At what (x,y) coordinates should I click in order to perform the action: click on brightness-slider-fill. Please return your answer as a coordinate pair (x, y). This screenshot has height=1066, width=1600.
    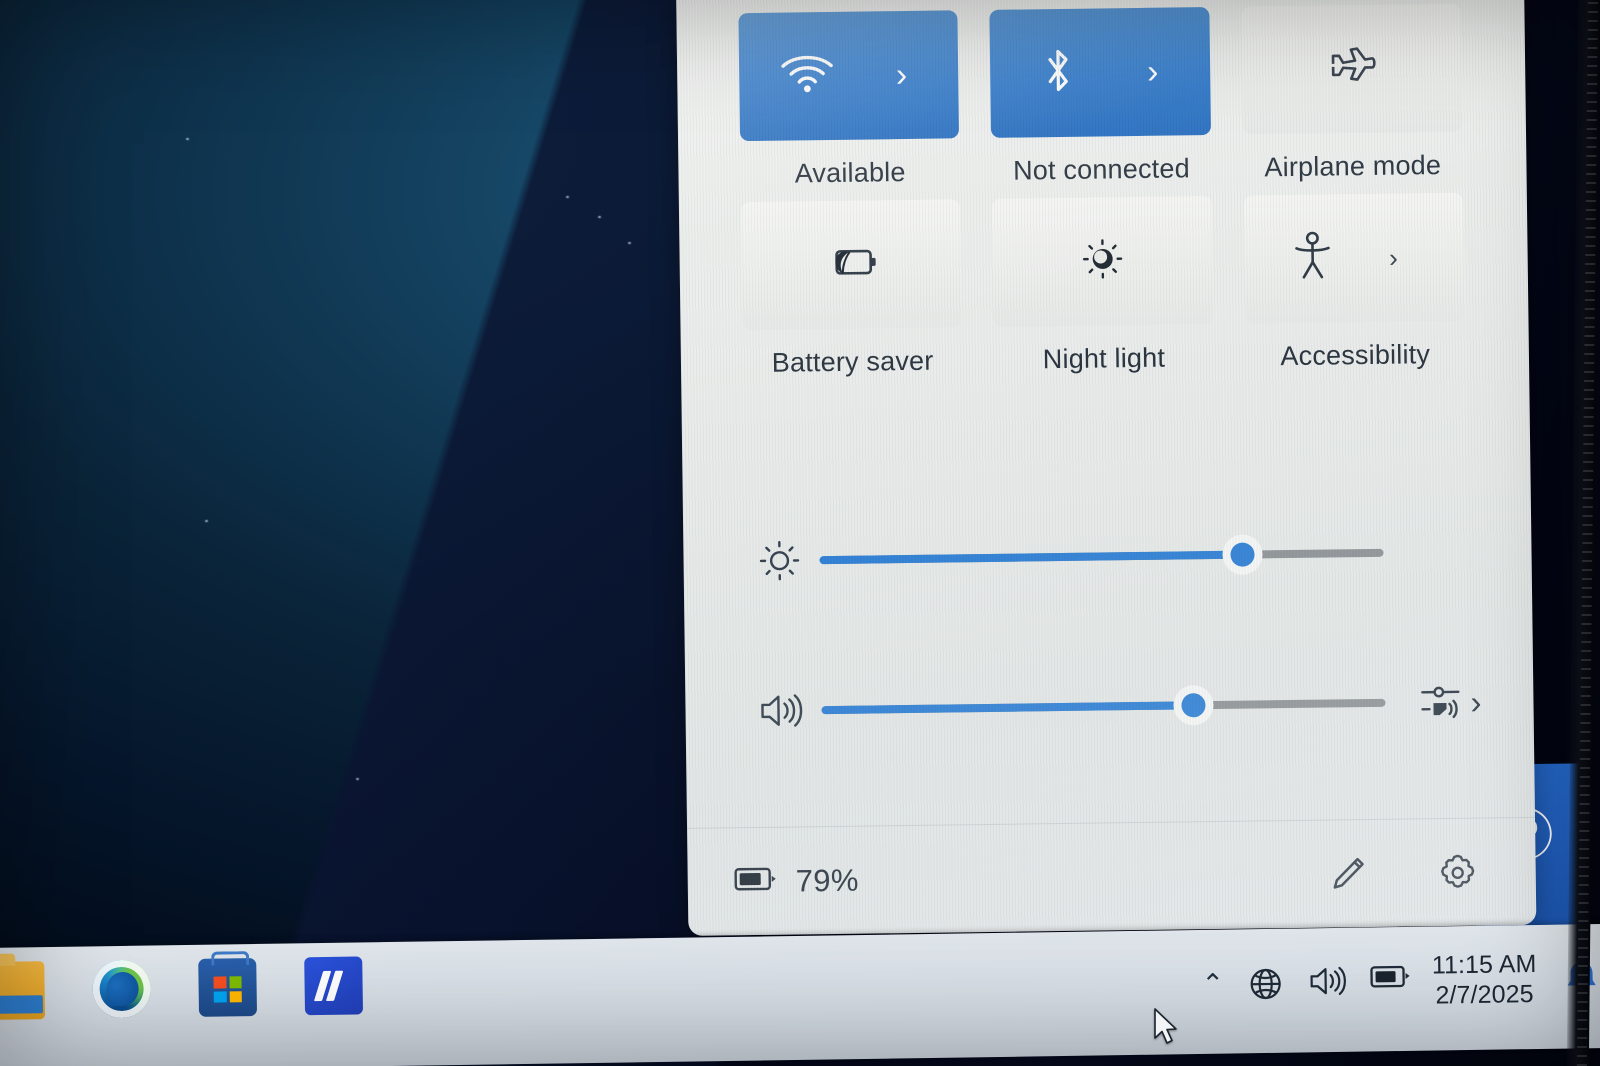
    Looking at the image, I should click on (1031, 557).